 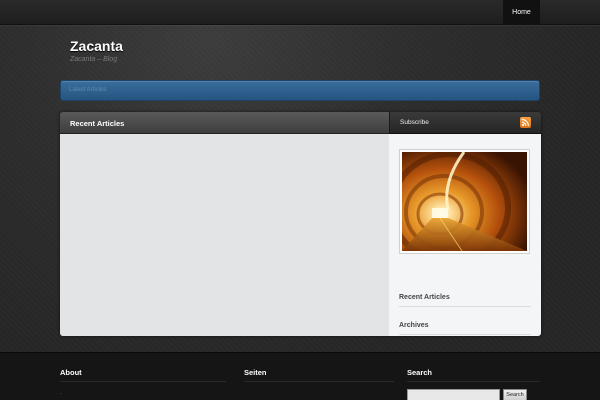 What do you see at coordinates (61, 393) in the screenshot?
I see `footer-about-text: .` at bounding box center [61, 393].